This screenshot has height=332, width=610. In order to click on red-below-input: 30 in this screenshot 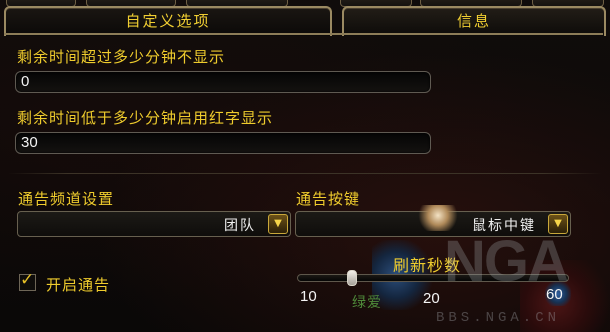, I will do `click(223, 143)`.